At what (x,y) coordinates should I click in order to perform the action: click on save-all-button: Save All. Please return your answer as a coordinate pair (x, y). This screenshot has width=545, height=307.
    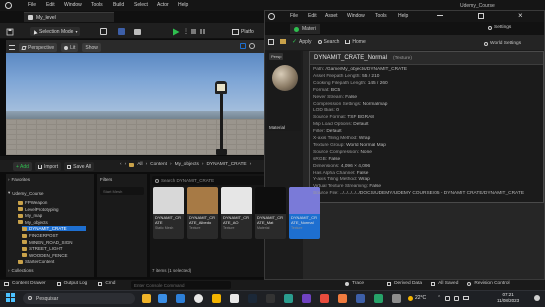
    Looking at the image, I should click on (79, 166).